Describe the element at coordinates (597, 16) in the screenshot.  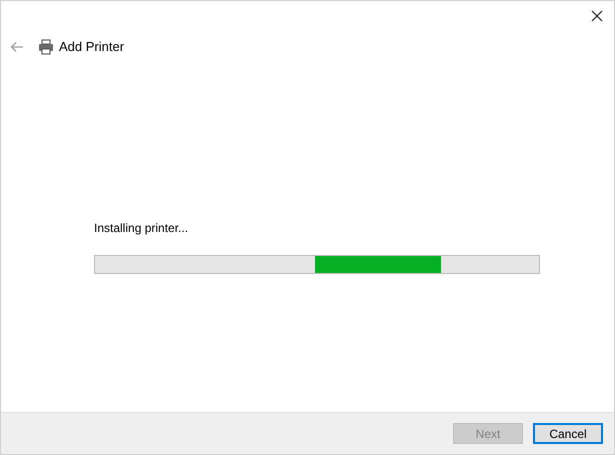
I see `close-icon` at that location.